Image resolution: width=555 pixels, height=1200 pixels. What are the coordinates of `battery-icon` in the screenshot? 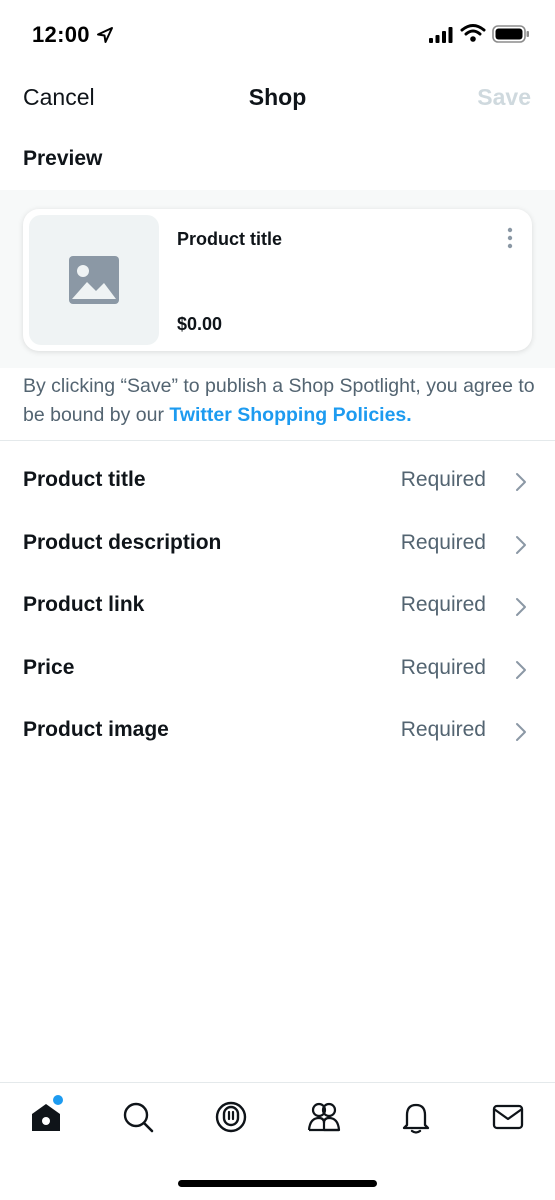 It's located at (510, 34).